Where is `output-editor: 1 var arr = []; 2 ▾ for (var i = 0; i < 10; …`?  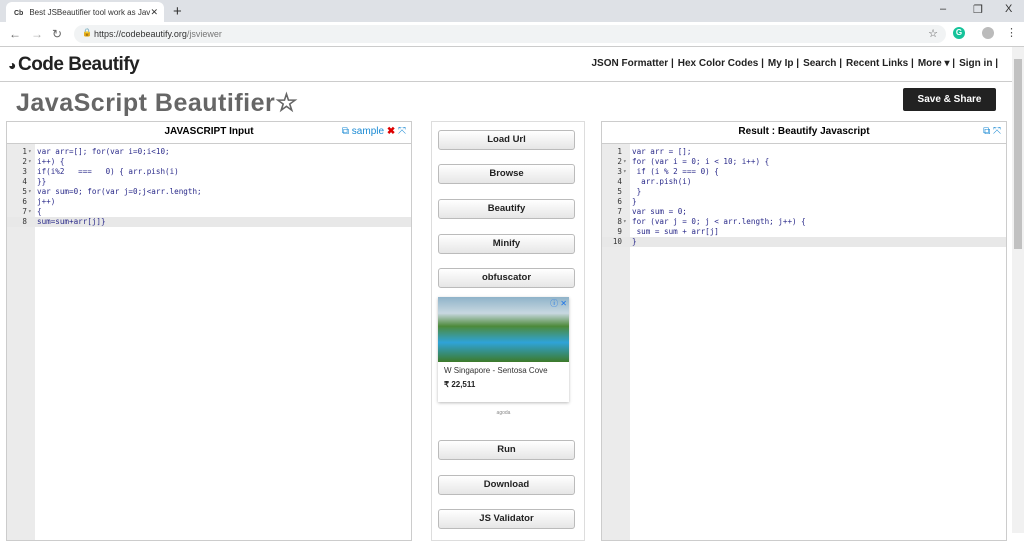
output-editor: 1 var arr = []; 2 ▾ for (var i = 0; i < 10; … is located at coordinates (804, 197).